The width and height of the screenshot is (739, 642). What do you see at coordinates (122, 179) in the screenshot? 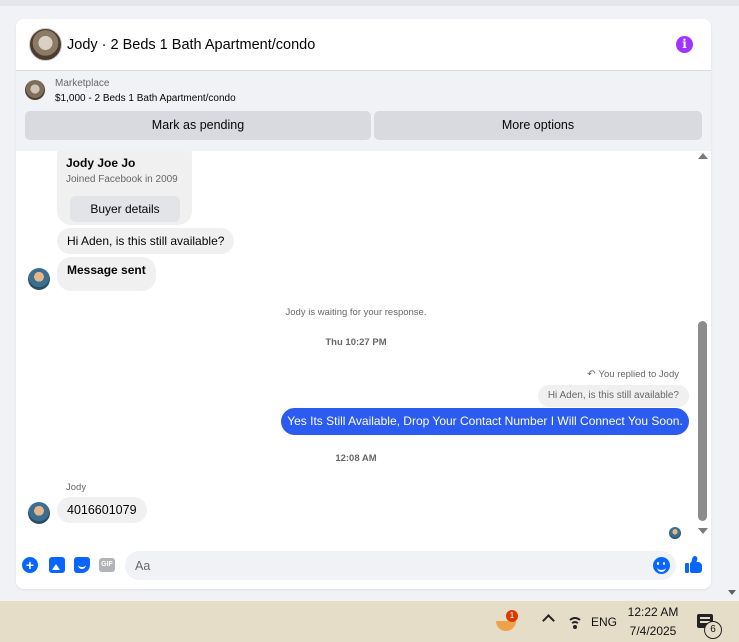
I see `buyer-joined: Joined Facebook in 2009` at bounding box center [122, 179].